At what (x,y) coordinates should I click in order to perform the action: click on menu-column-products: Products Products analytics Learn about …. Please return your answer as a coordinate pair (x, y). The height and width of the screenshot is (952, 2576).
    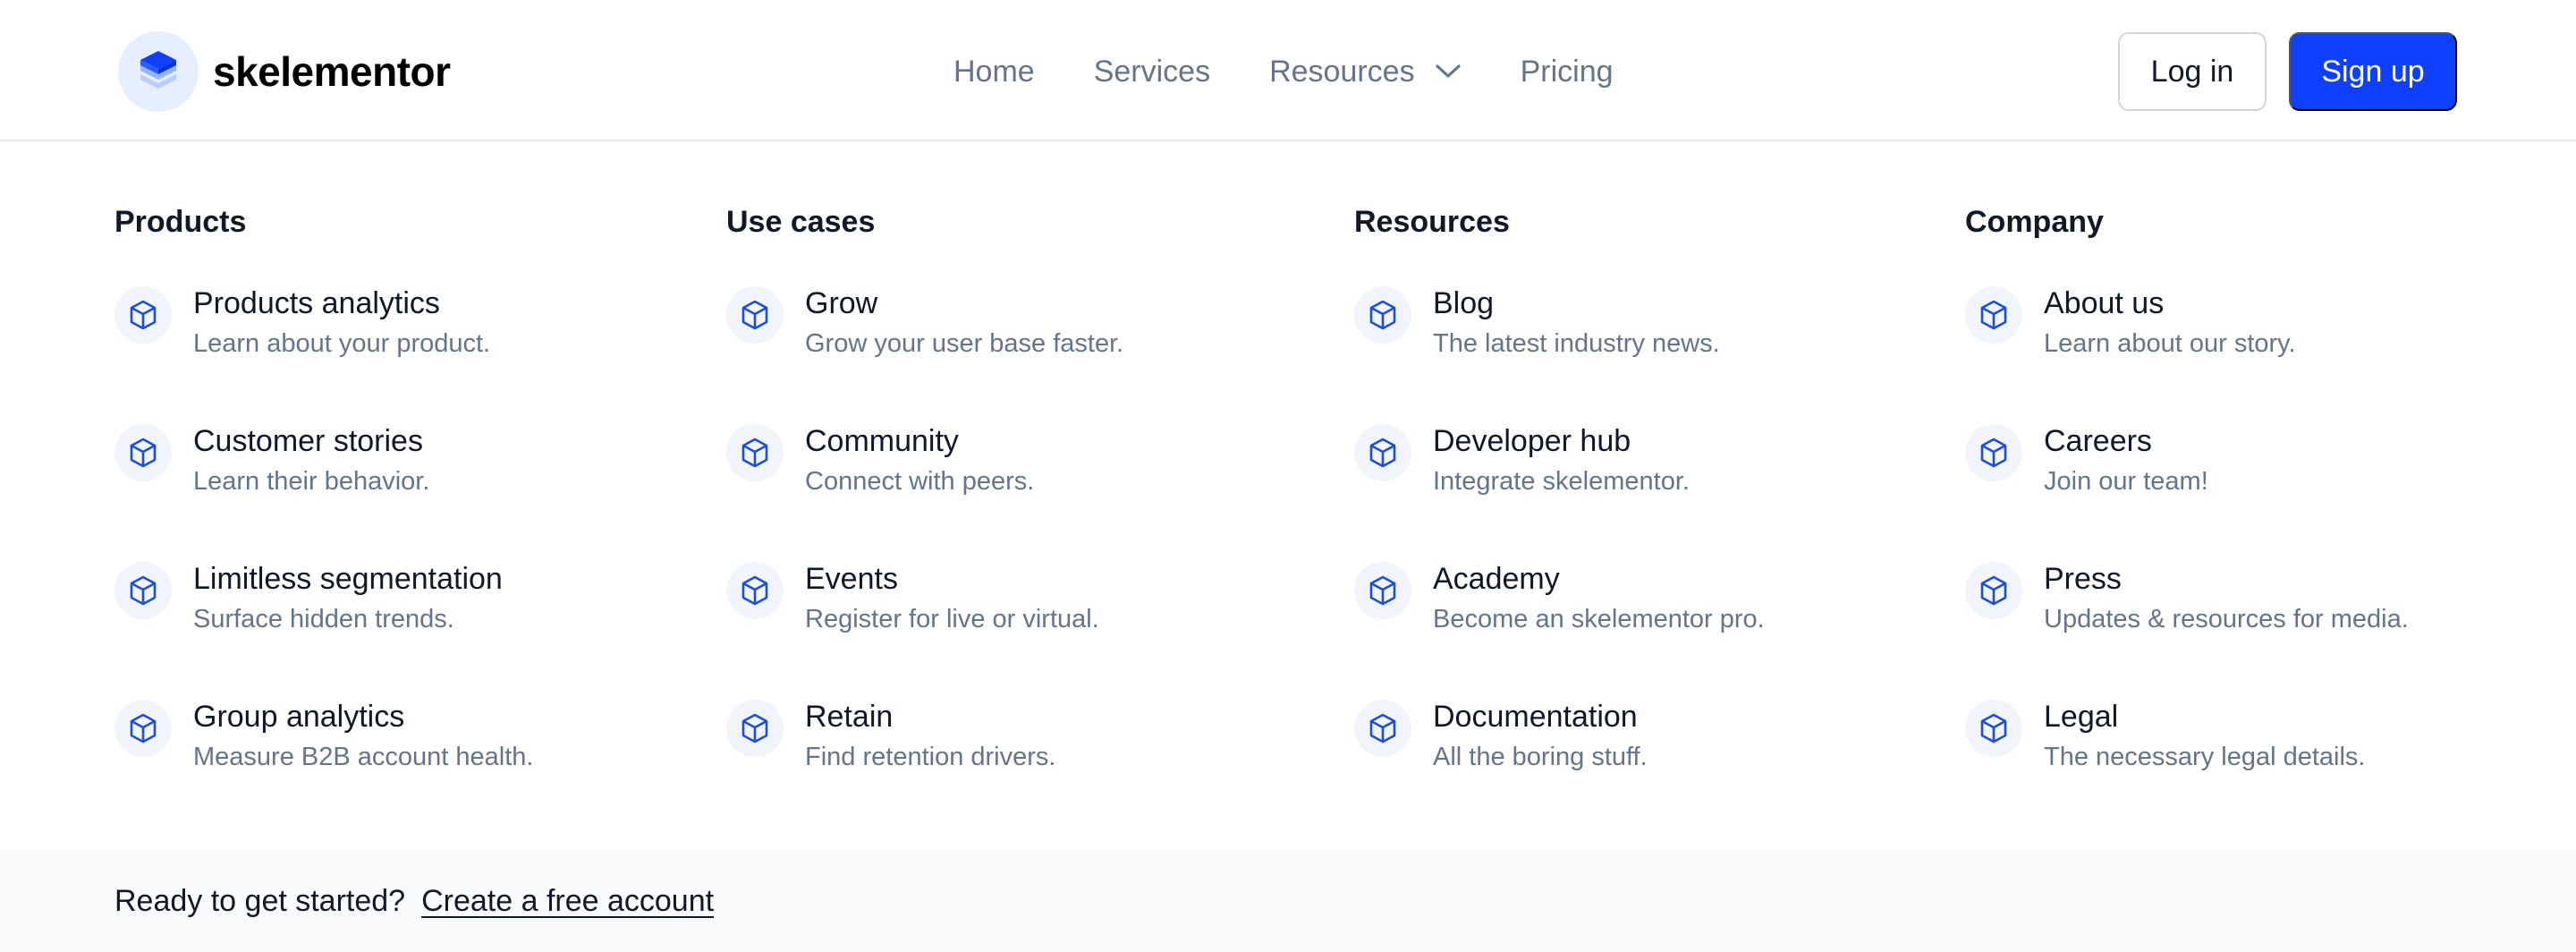
    Looking at the image, I should click on (400, 487).